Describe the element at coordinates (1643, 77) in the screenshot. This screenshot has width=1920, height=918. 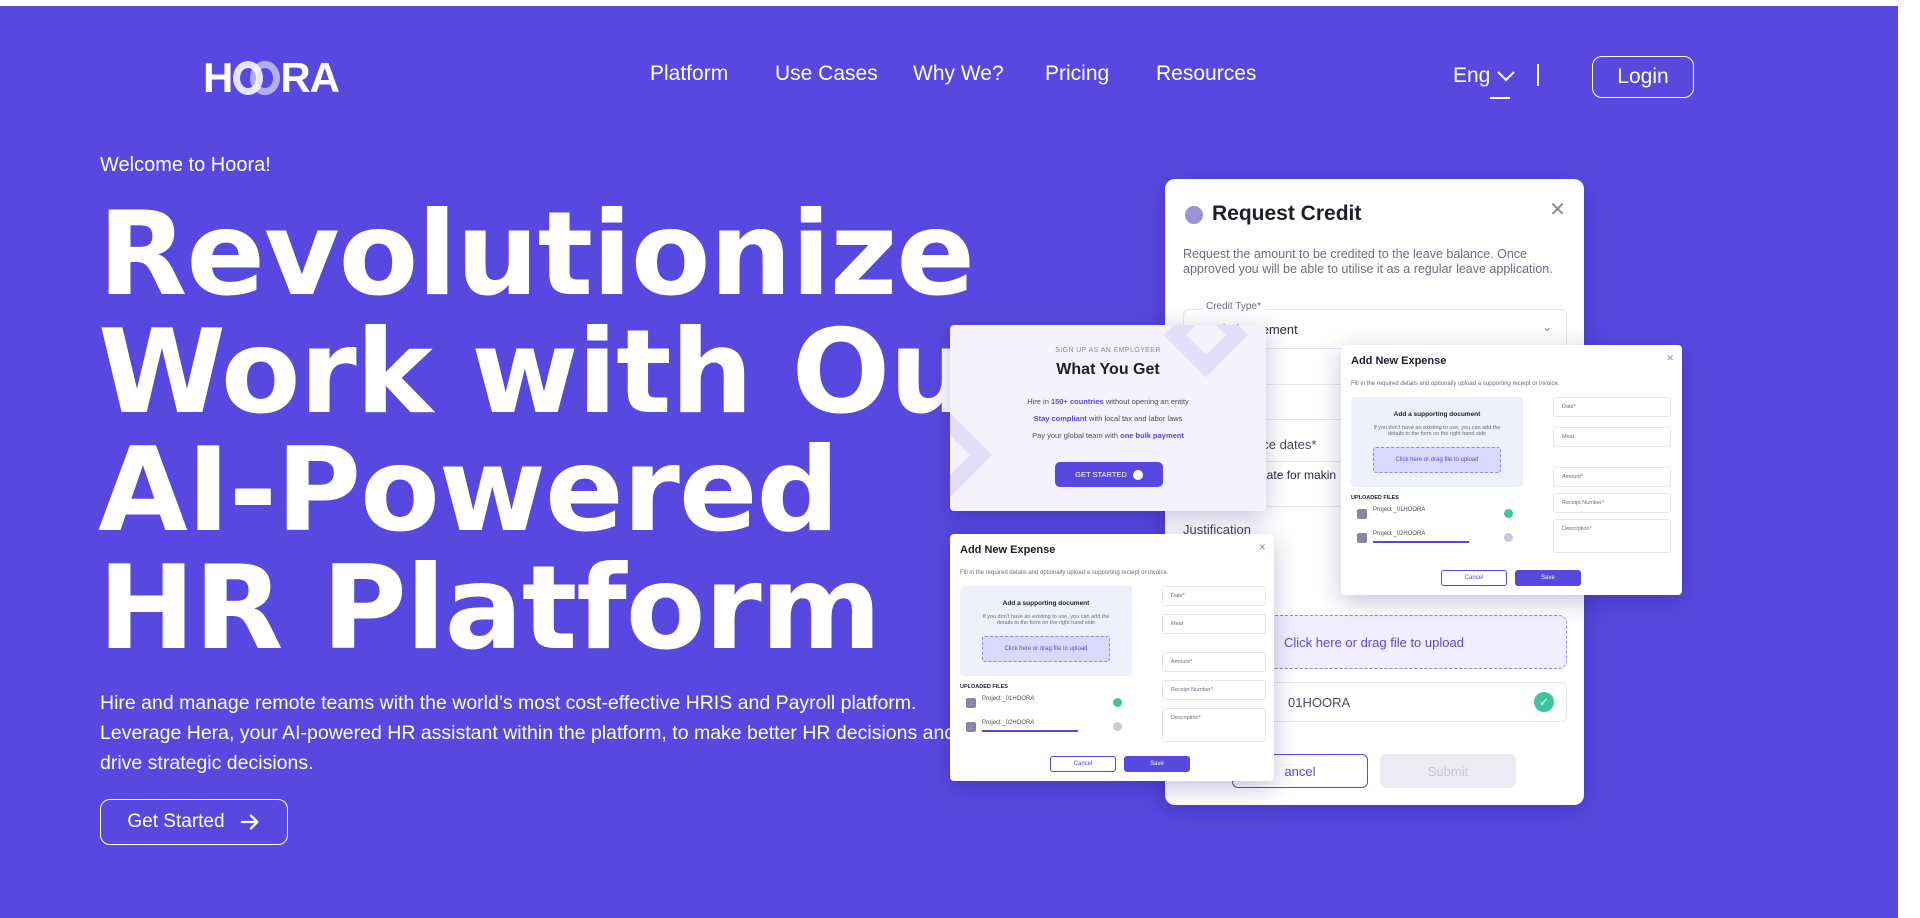
I see `login-button: Login` at that location.